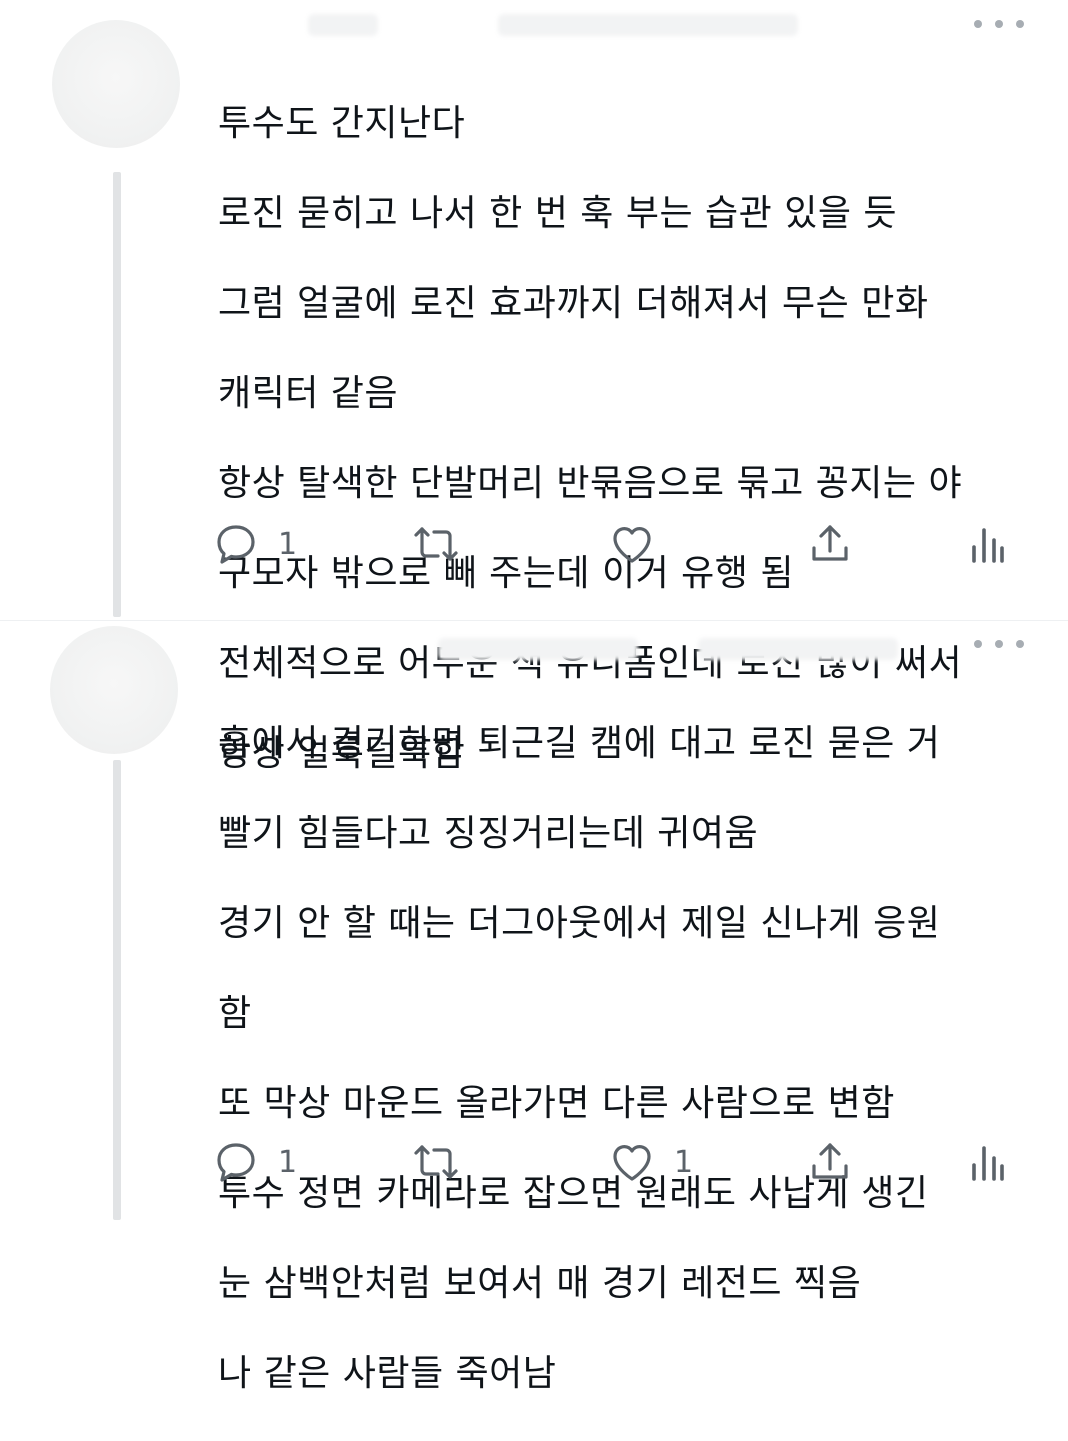 The width and height of the screenshot is (1068, 1441). What do you see at coordinates (342, 123) in the screenshot?
I see `tweet-line: 투수도 간지난다` at bounding box center [342, 123].